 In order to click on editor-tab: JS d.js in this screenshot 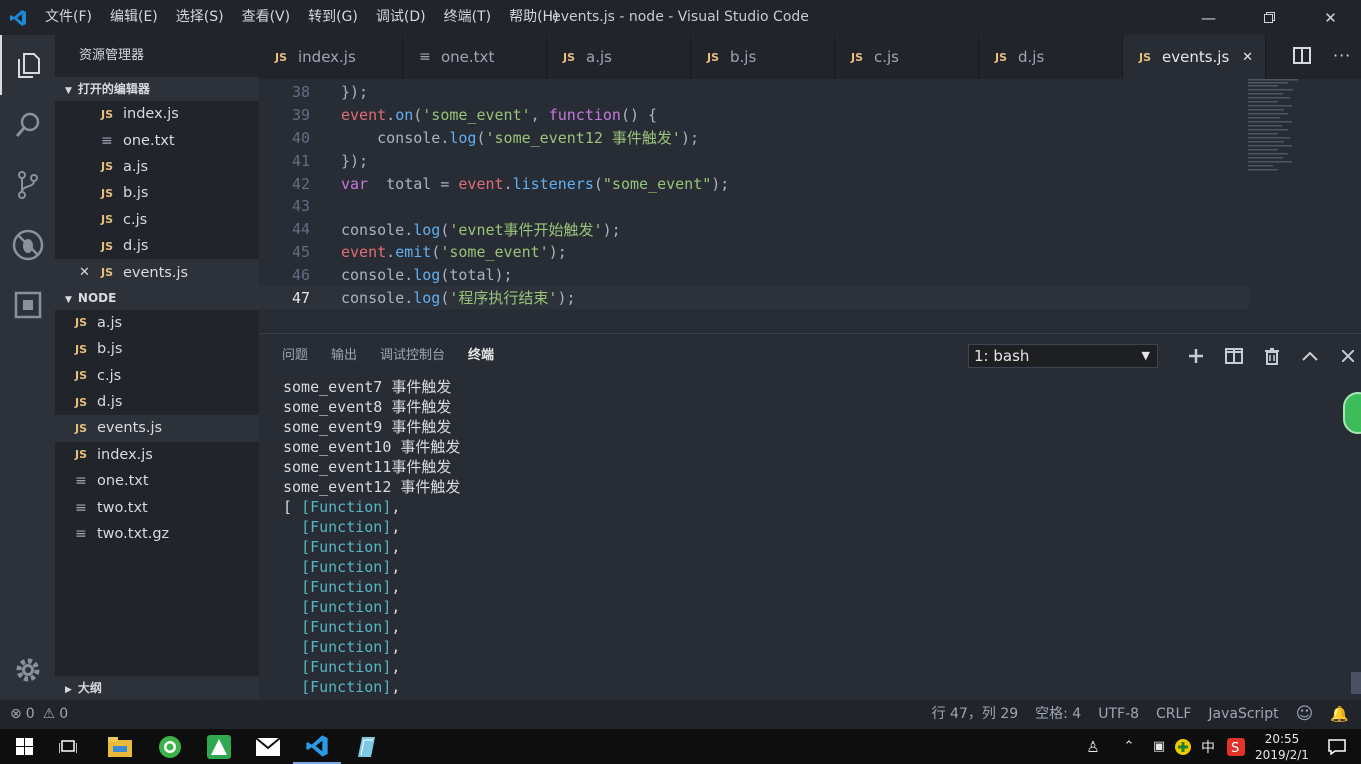, I will do `click(1051, 57)`.